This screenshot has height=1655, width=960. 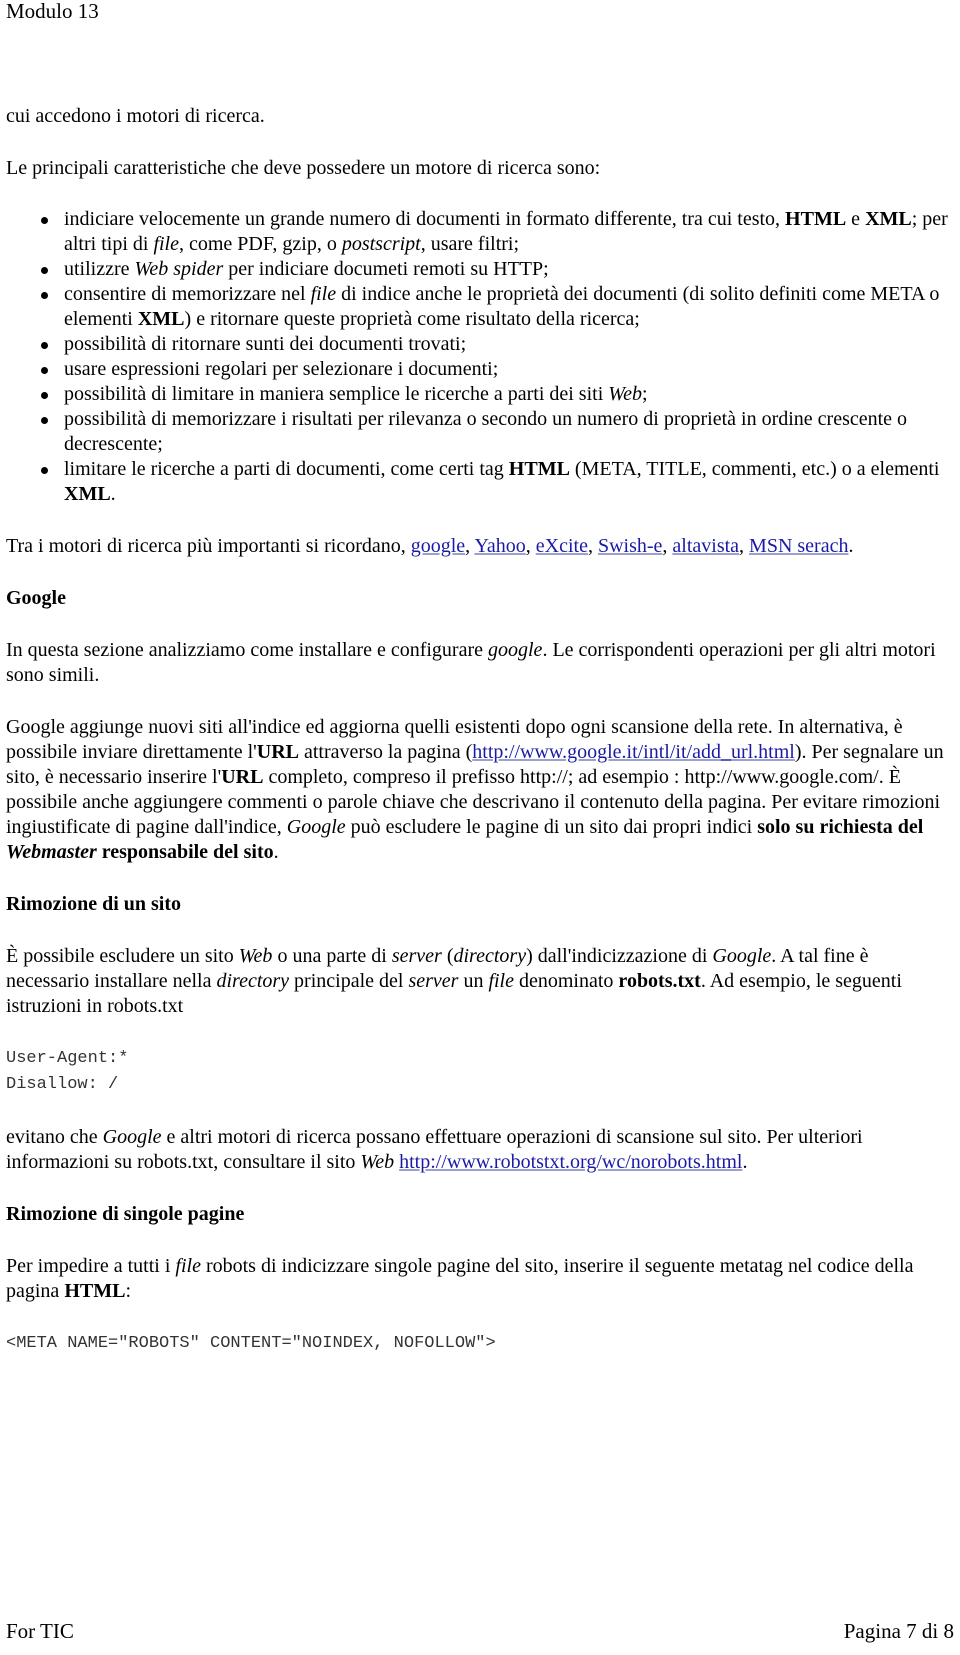 What do you see at coordinates (332, 956) in the screenshot?
I see `text-run: o una parte di` at bounding box center [332, 956].